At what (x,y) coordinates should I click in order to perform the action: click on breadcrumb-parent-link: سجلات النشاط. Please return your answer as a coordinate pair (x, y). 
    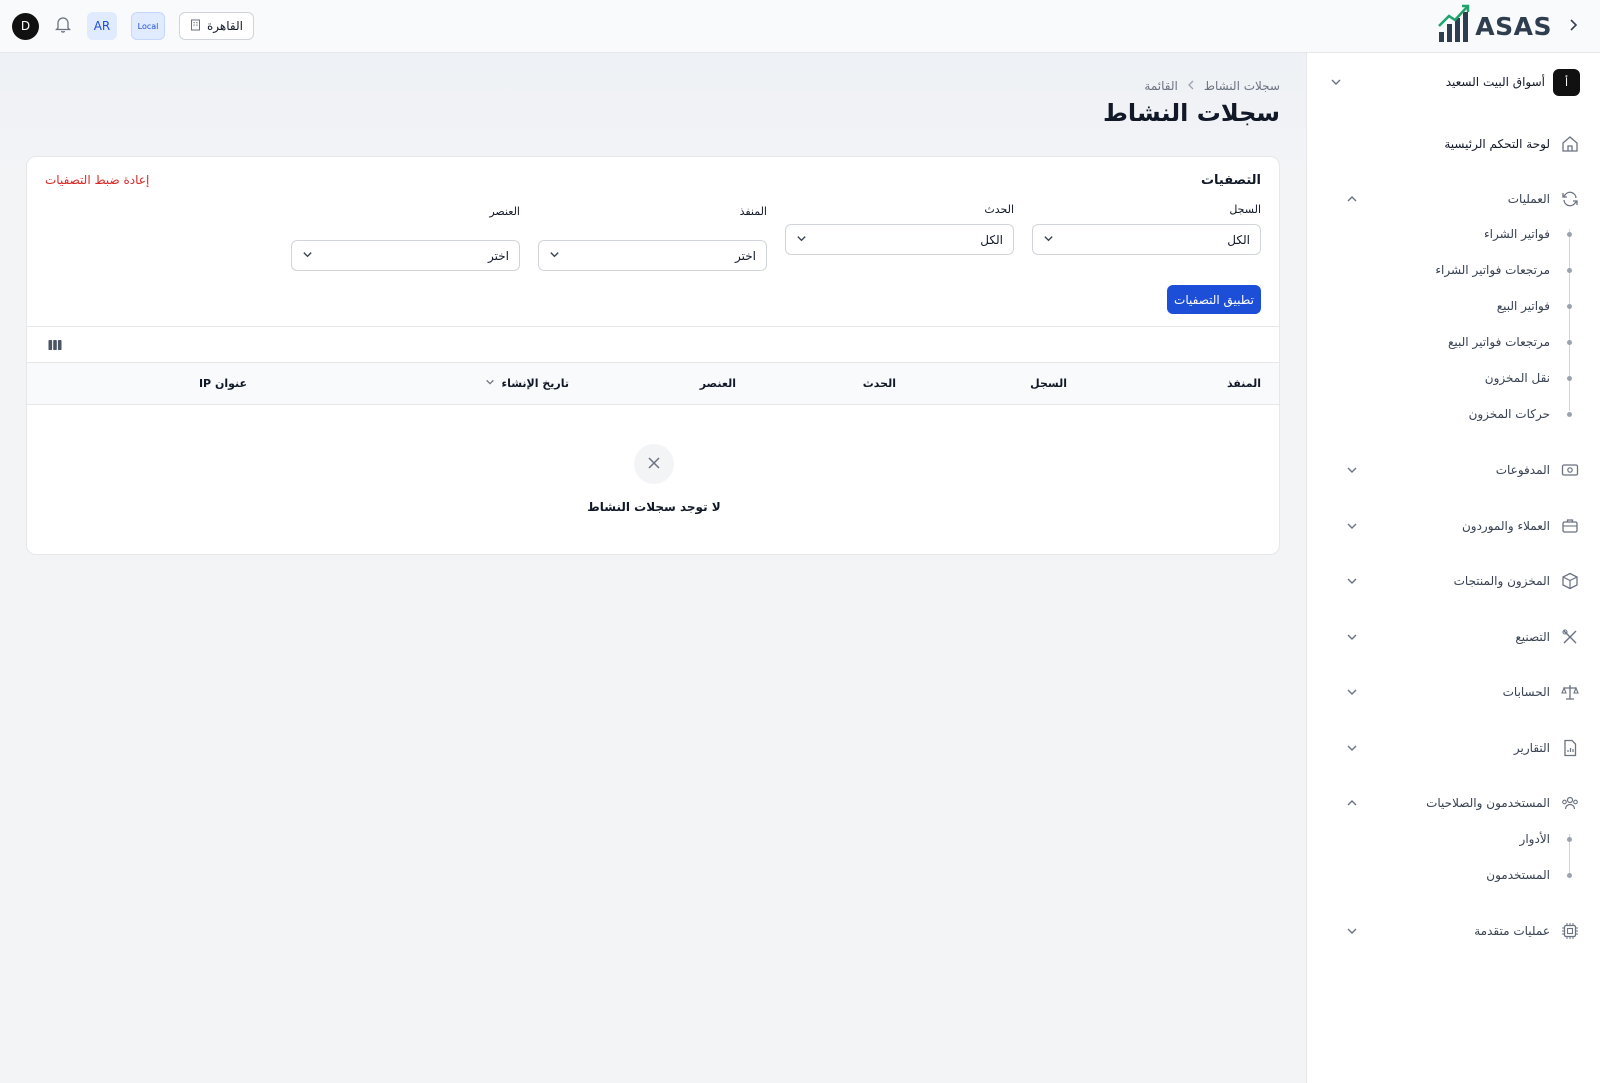
    Looking at the image, I should click on (1242, 86).